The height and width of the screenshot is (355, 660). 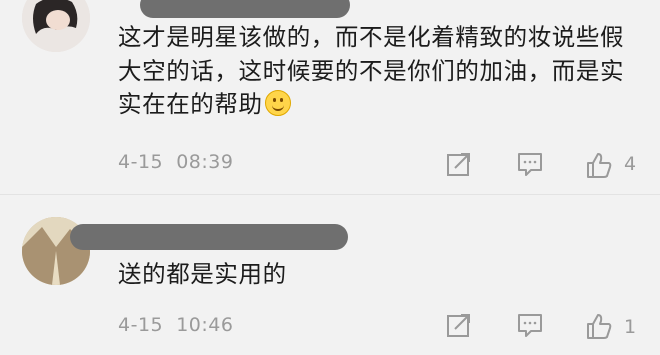 I want to click on comment-body: 送的都是实用的, so click(x=202, y=274).